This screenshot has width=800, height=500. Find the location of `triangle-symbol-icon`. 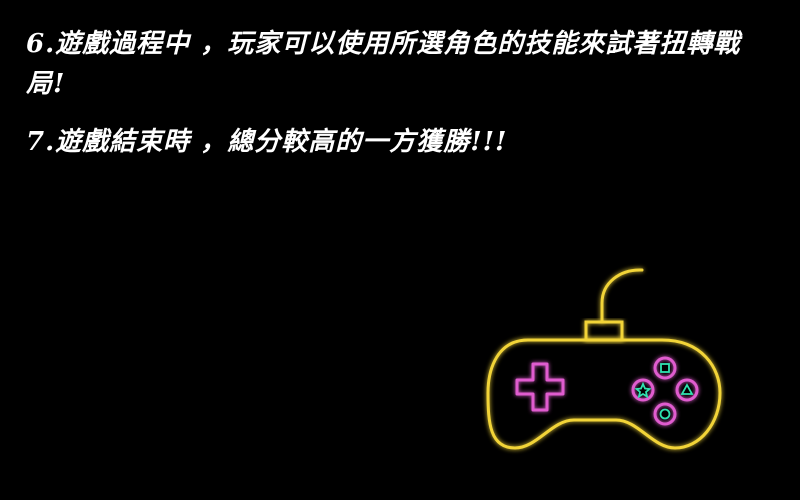

triangle-symbol-icon is located at coordinates (687, 389).